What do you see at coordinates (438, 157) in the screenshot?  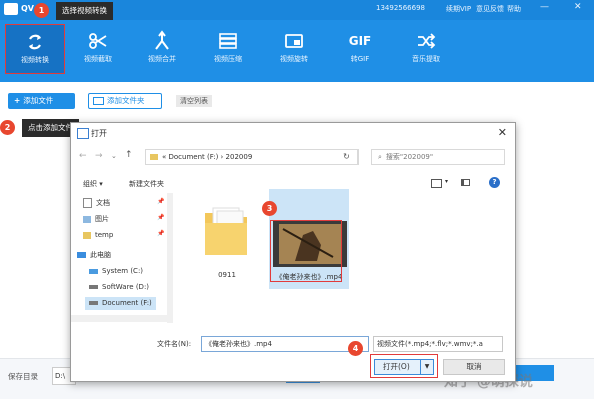 I see `search-input: ⌕ 搜索"202009"` at bounding box center [438, 157].